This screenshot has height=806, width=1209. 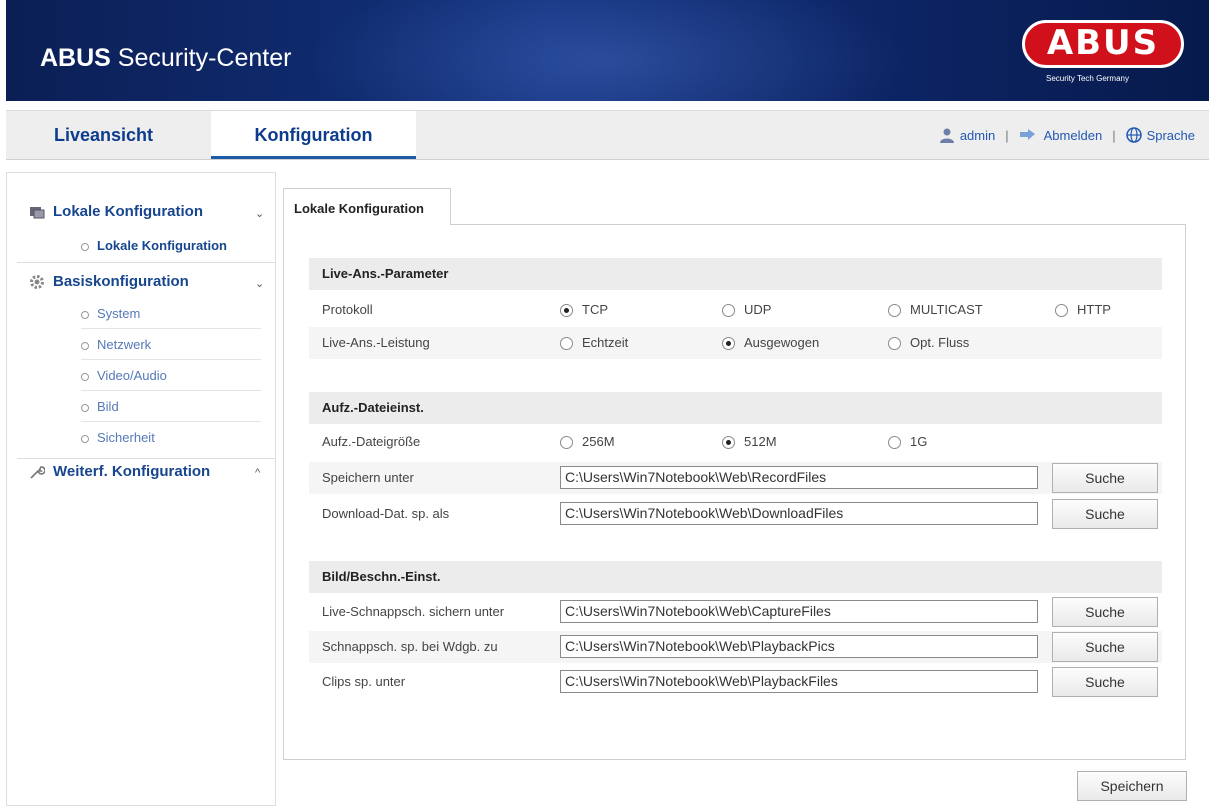 I want to click on sidebar-item-label: Lokale Konfiguration, so click(x=162, y=245).